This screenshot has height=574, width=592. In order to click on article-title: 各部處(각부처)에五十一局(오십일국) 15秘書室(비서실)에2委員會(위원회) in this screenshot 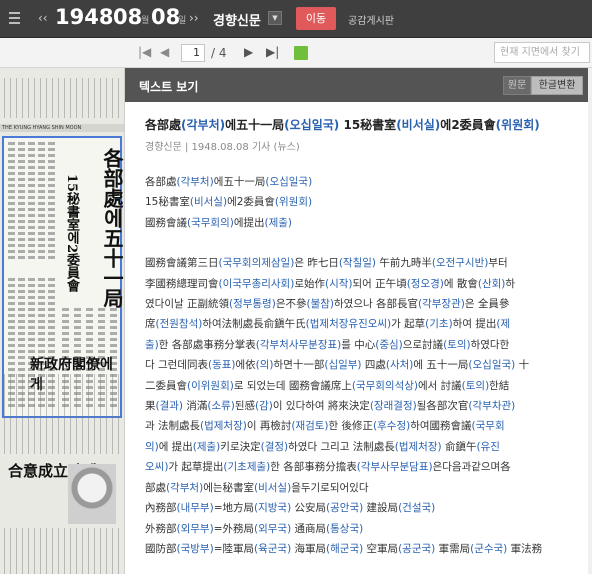, I will do `click(365, 124)`.